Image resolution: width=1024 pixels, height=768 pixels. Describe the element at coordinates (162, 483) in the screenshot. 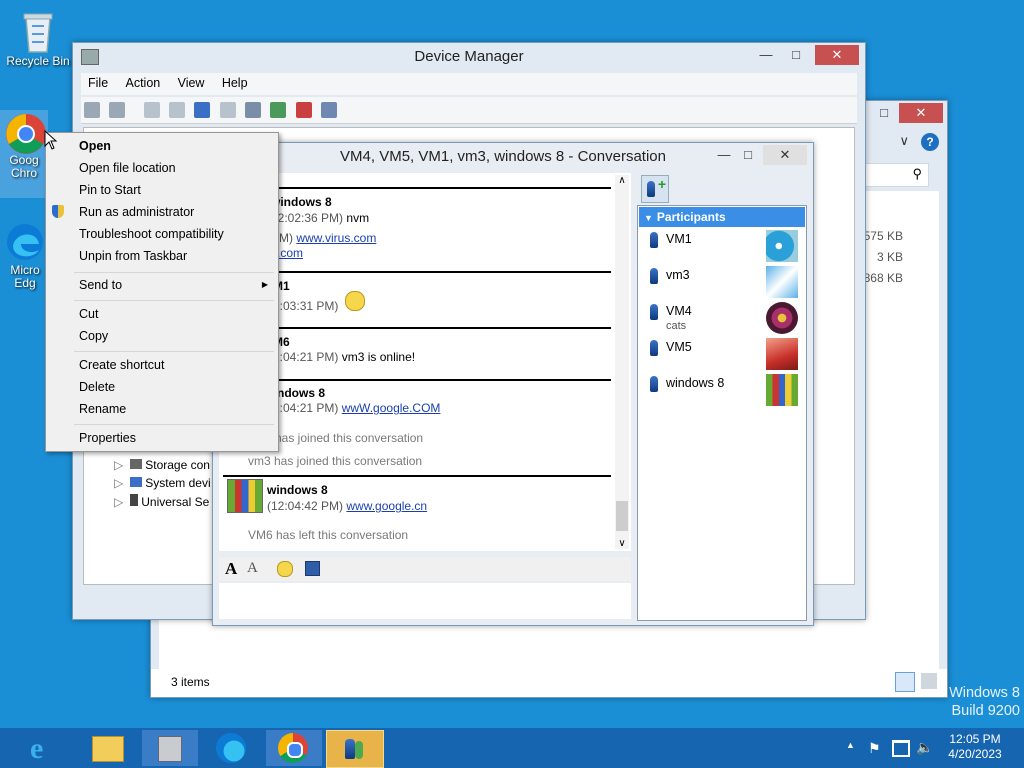

I see `tree-item: ▷ System devi` at that location.